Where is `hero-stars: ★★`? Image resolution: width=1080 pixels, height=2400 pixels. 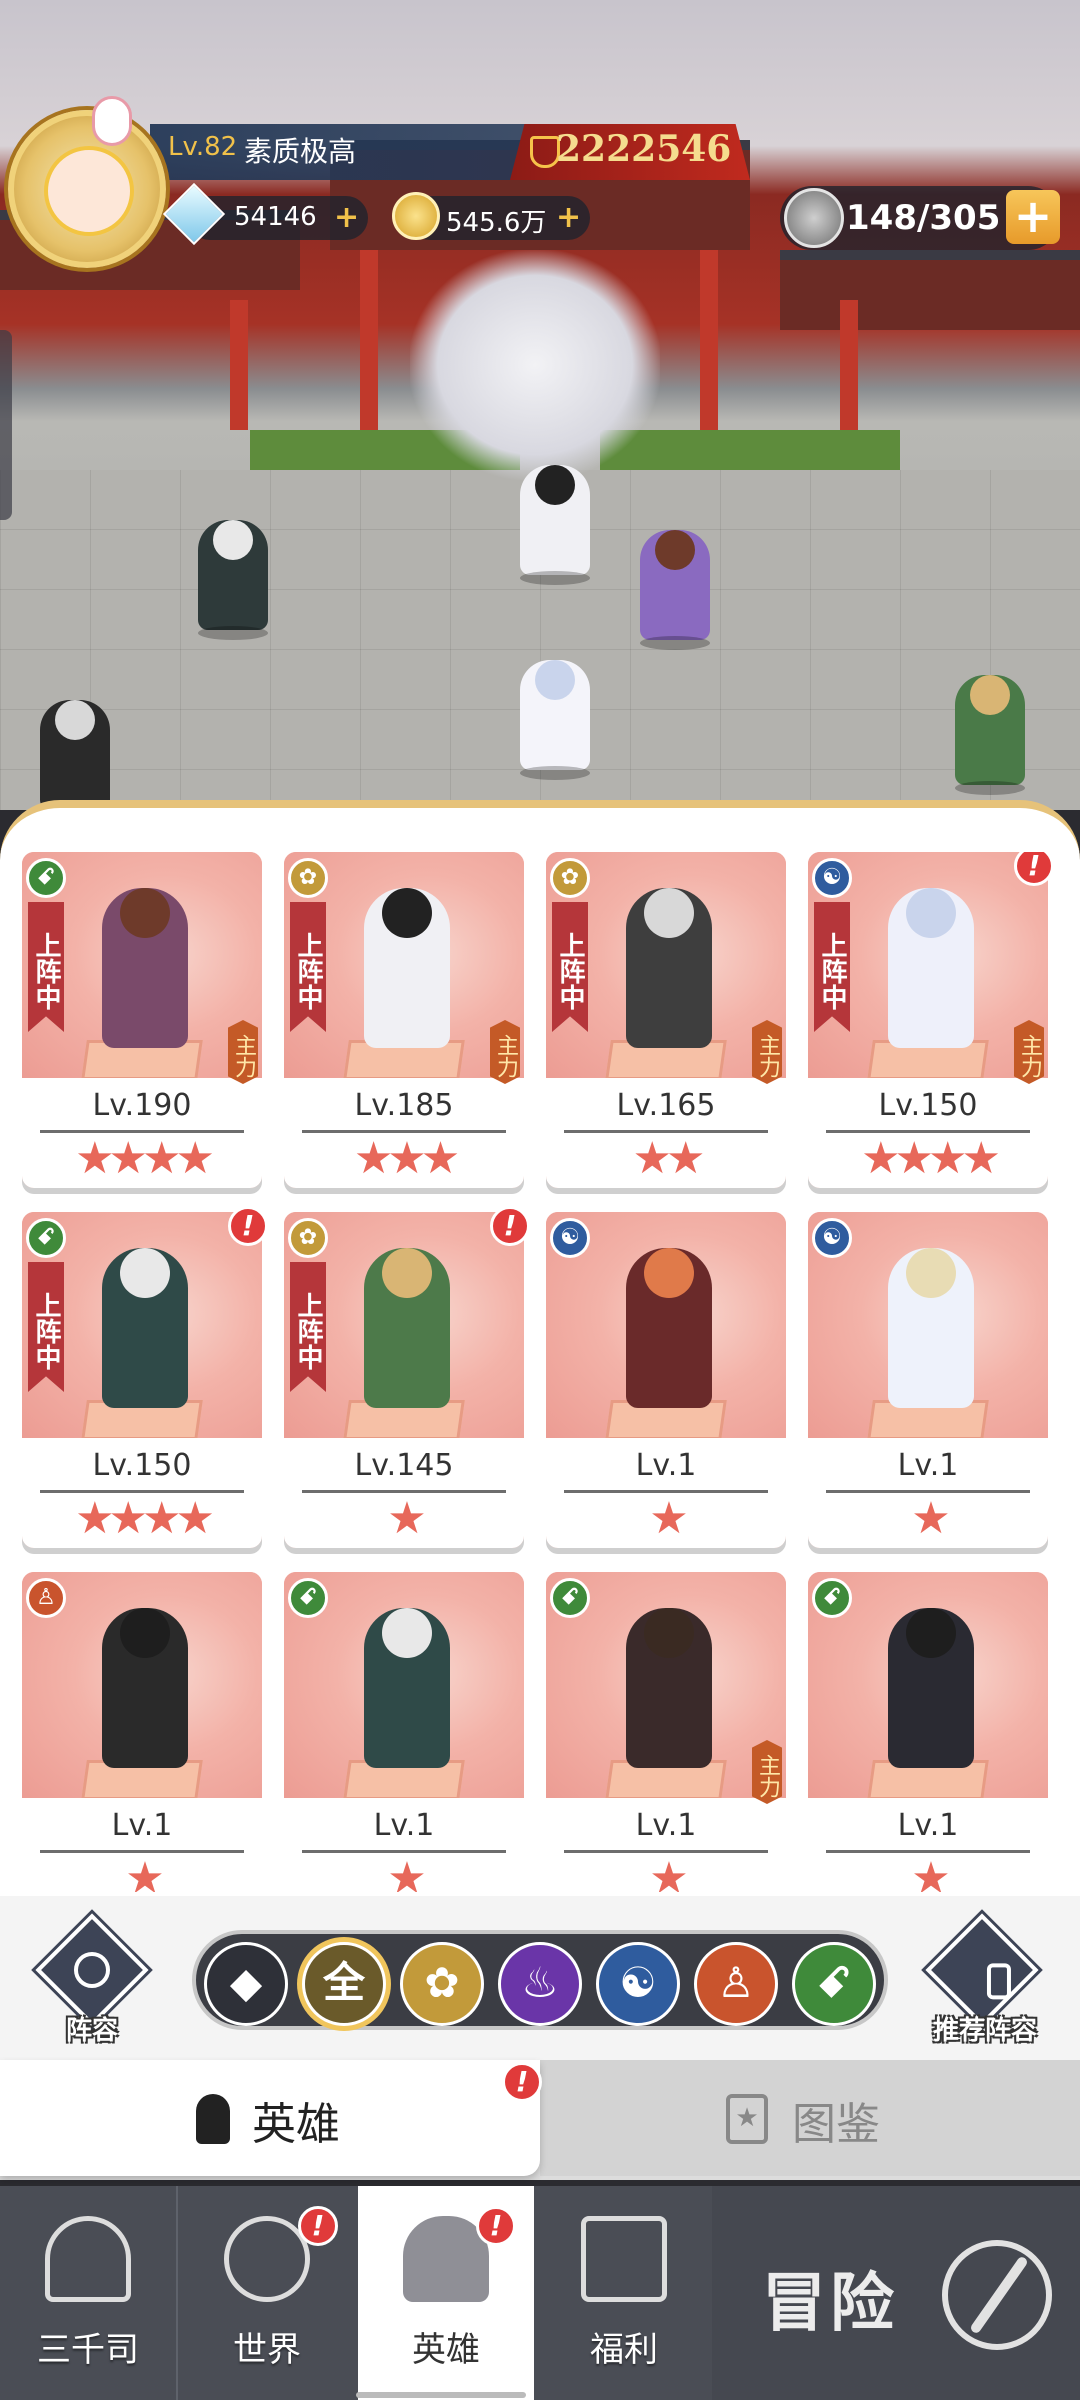
hero-stars: ★★ is located at coordinates (669, 1158).